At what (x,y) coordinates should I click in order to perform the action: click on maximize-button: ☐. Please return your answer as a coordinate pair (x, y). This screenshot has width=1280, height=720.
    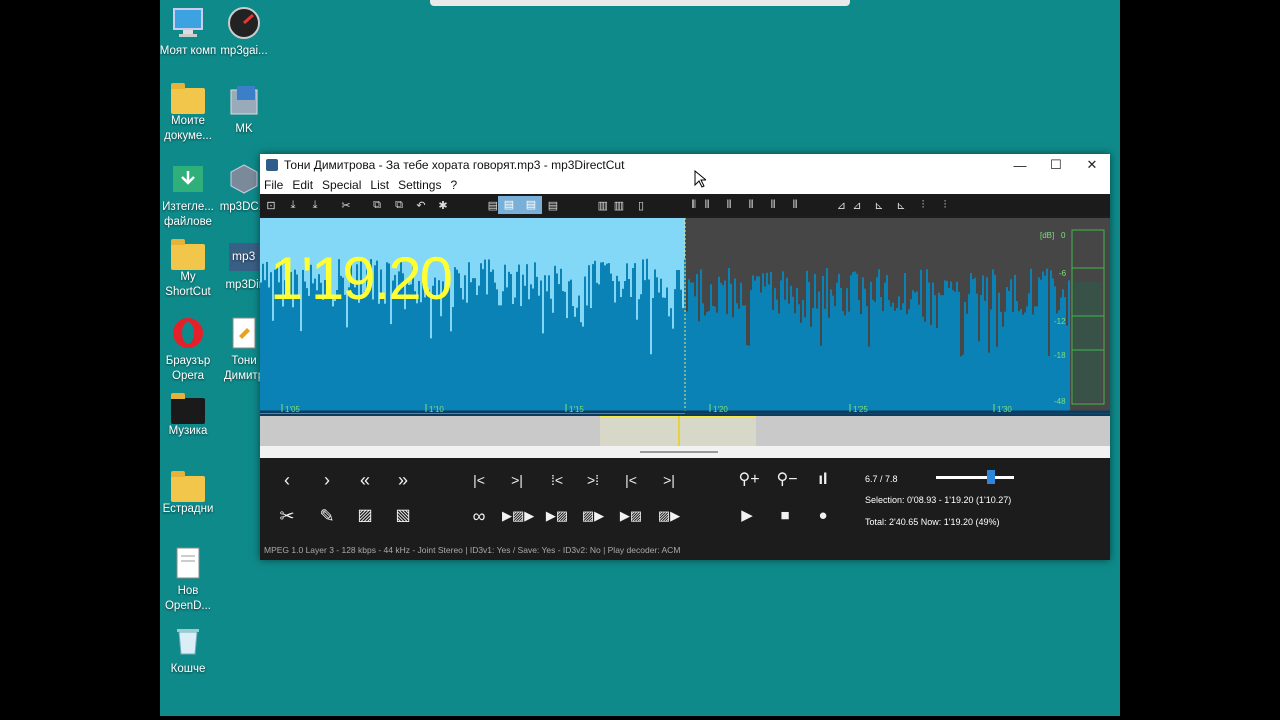
    Looking at the image, I should click on (1056, 165).